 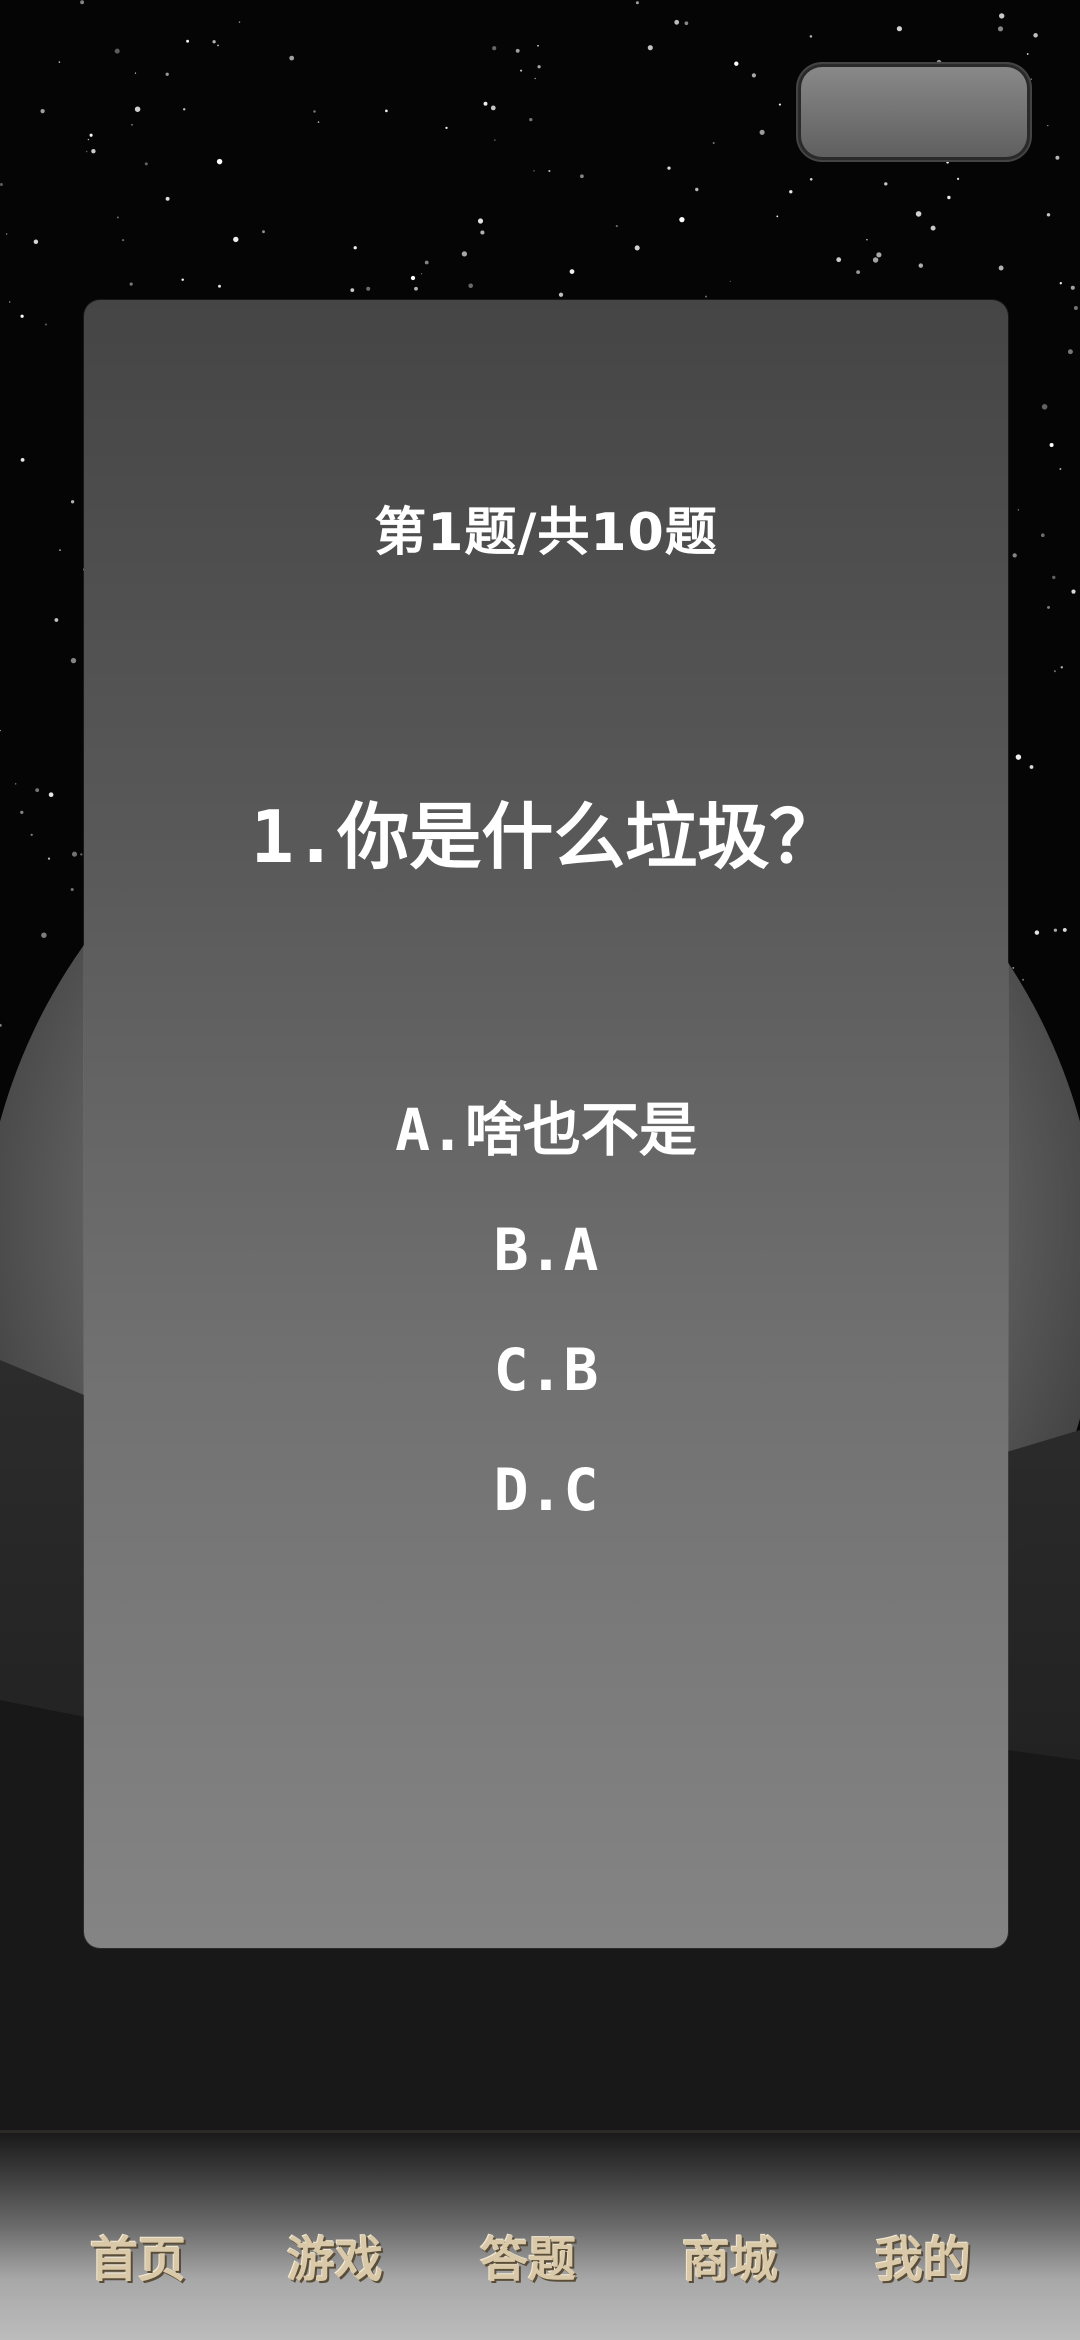 What do you see at coordinates (546, 837) in the screenshot?
I see `question-text: 1.你是什么垃圾？` at bounding box center [546, 837].